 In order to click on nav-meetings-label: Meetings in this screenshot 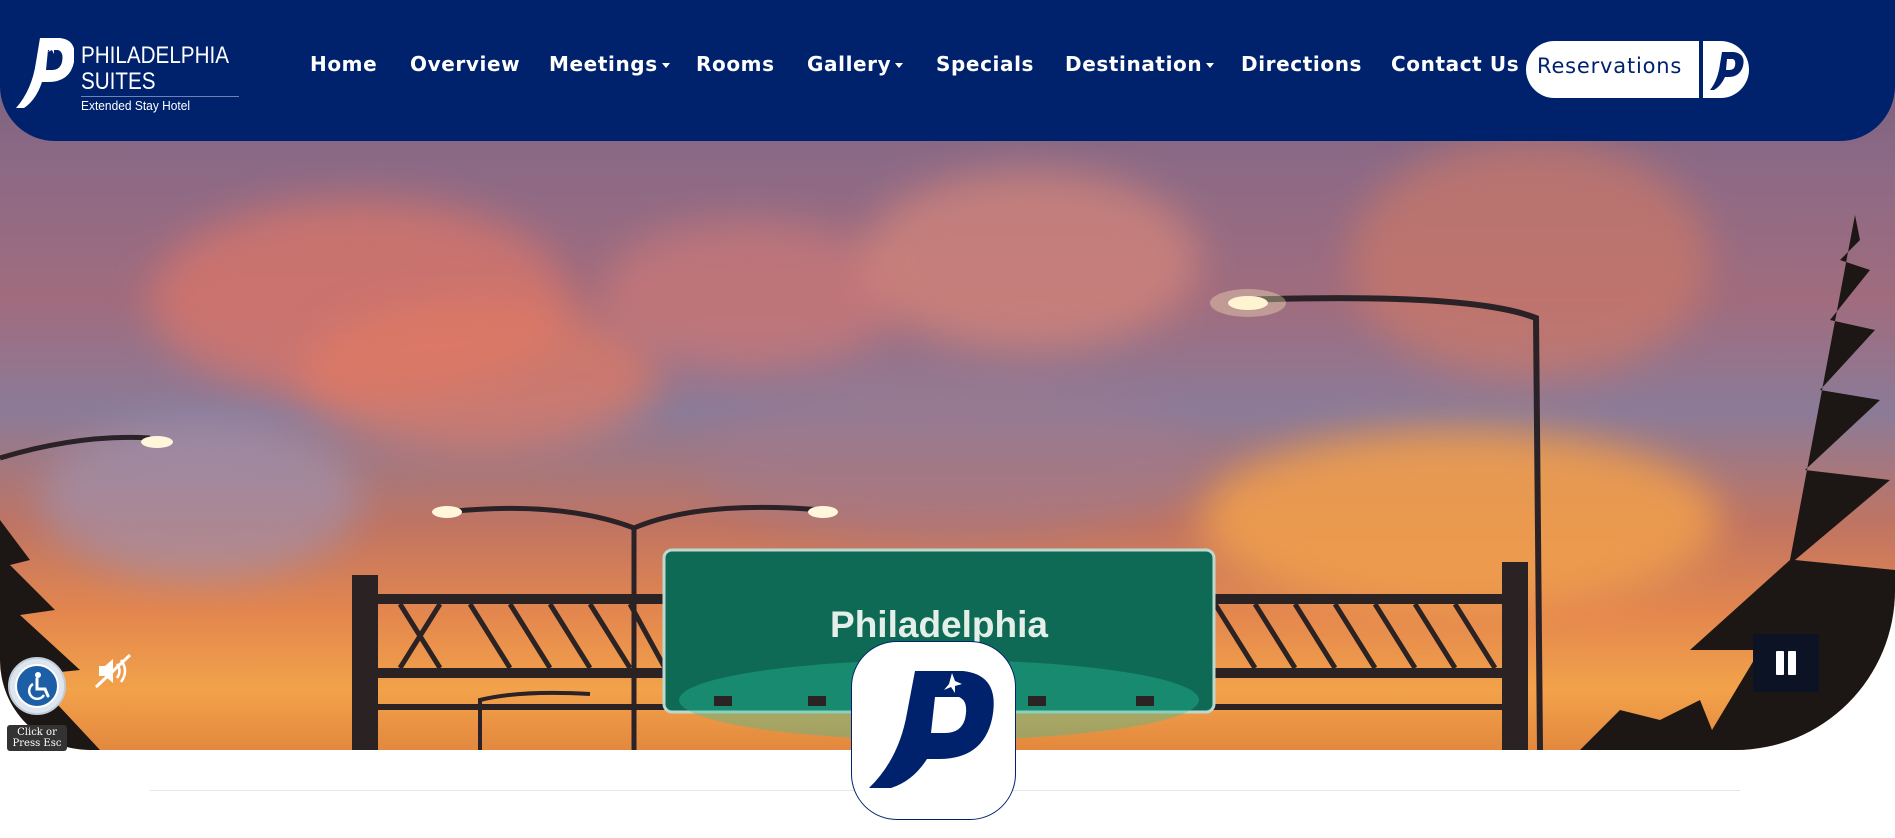, I will do `click(603, 64)`.